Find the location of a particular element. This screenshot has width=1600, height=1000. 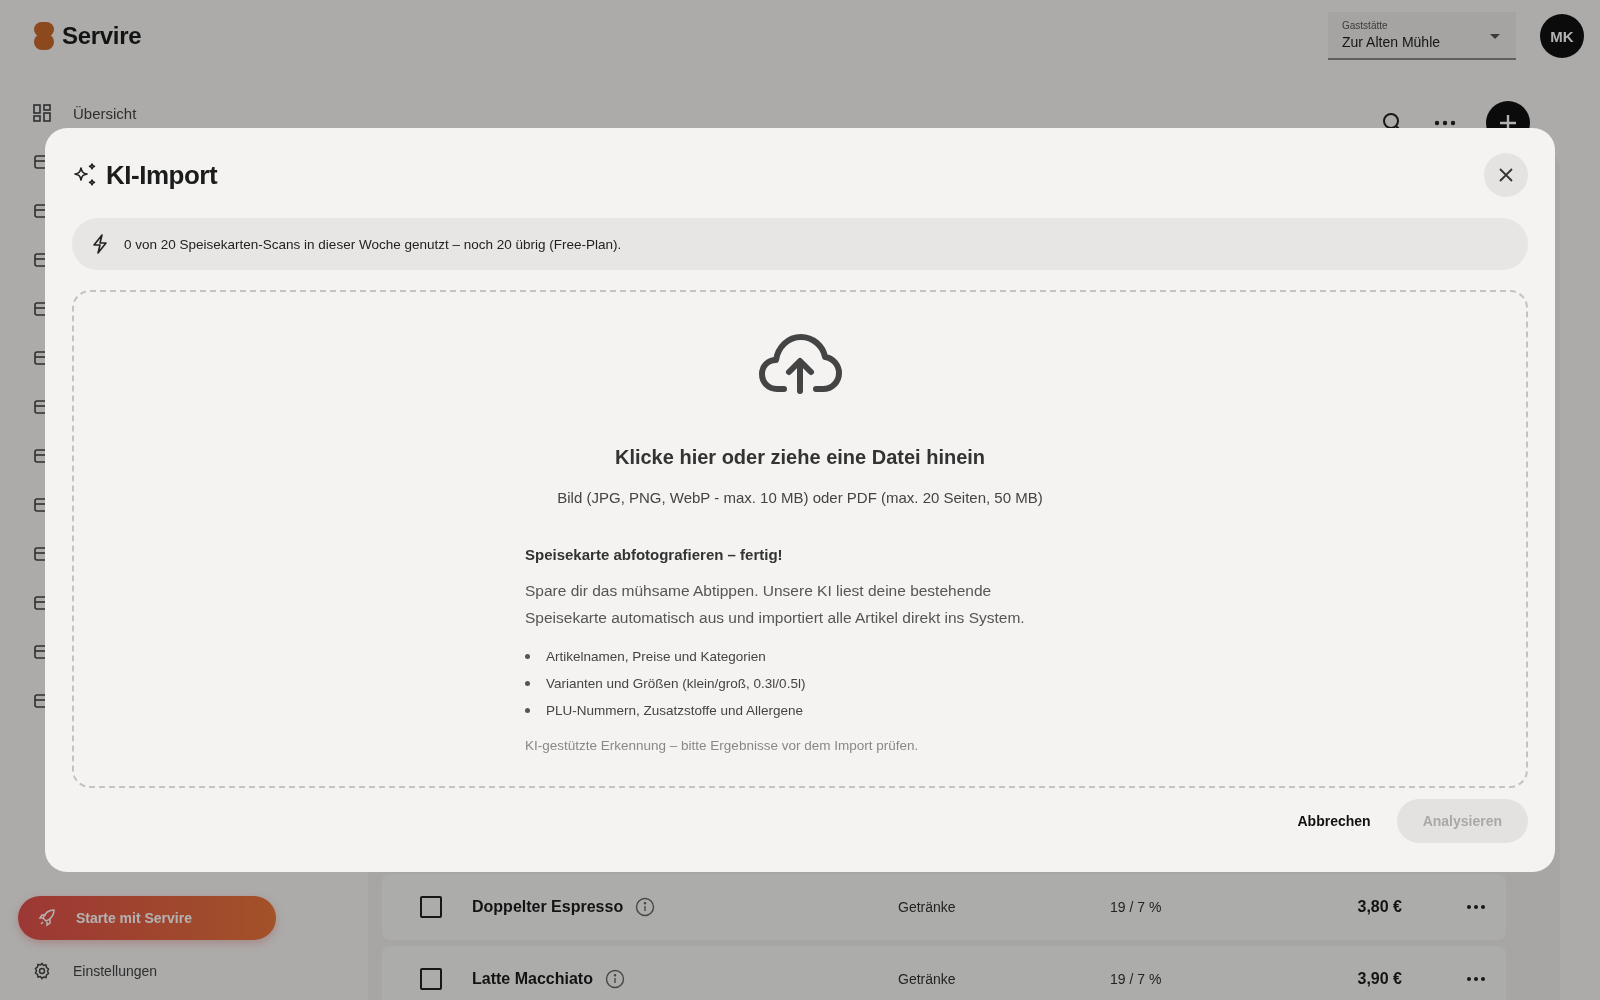

sparkle-icon is located at coordinates (85, 175).